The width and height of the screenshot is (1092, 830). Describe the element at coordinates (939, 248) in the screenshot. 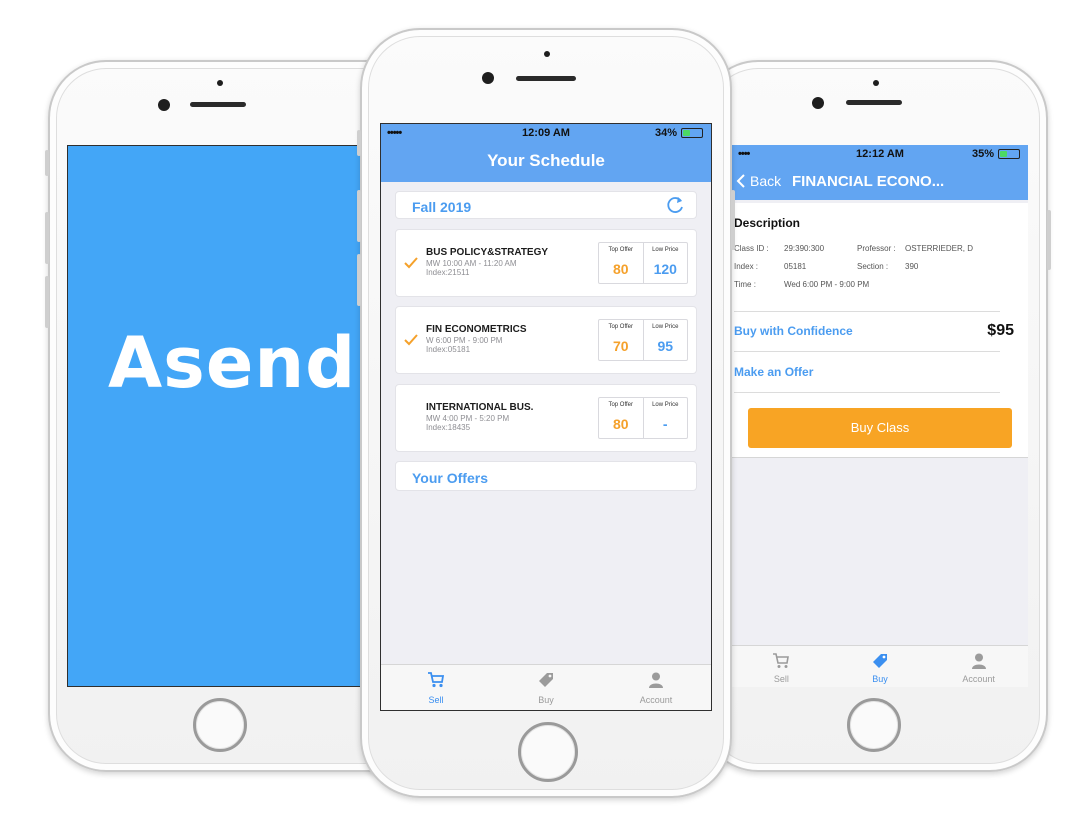

I see `professor-value: OSTERRIEDER, D` at that location.